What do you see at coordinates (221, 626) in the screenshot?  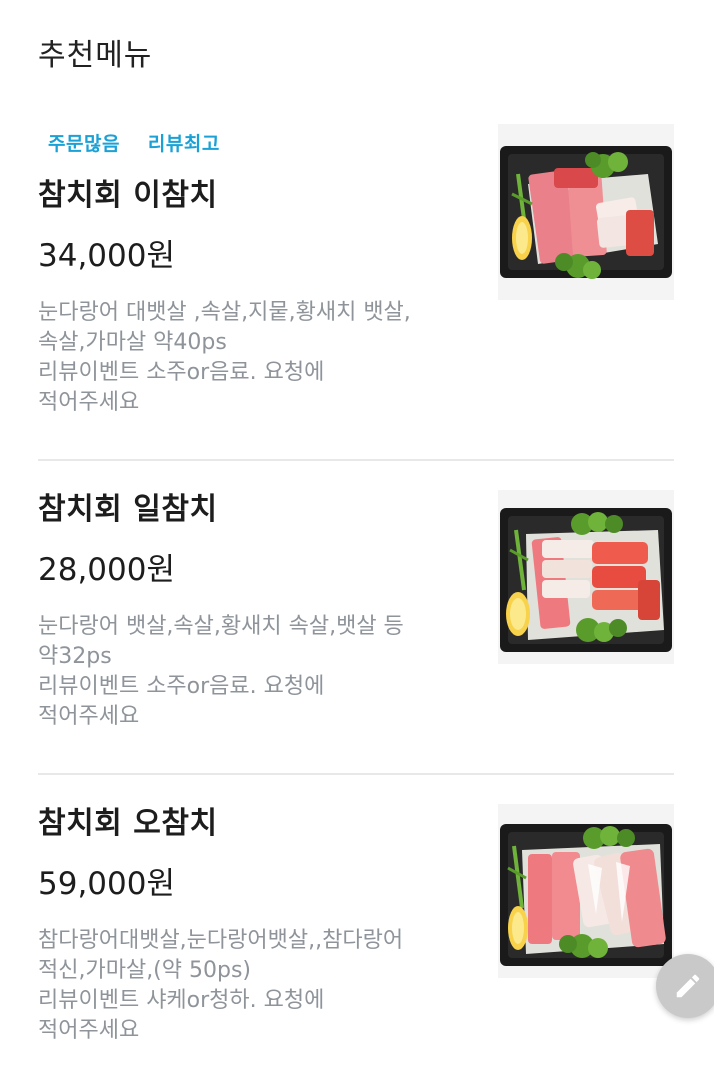 I see `item-description-line: 눈다랑어 뱃살,속살,황새치 속살,뱃살 등` at bounding box center [221, 626].